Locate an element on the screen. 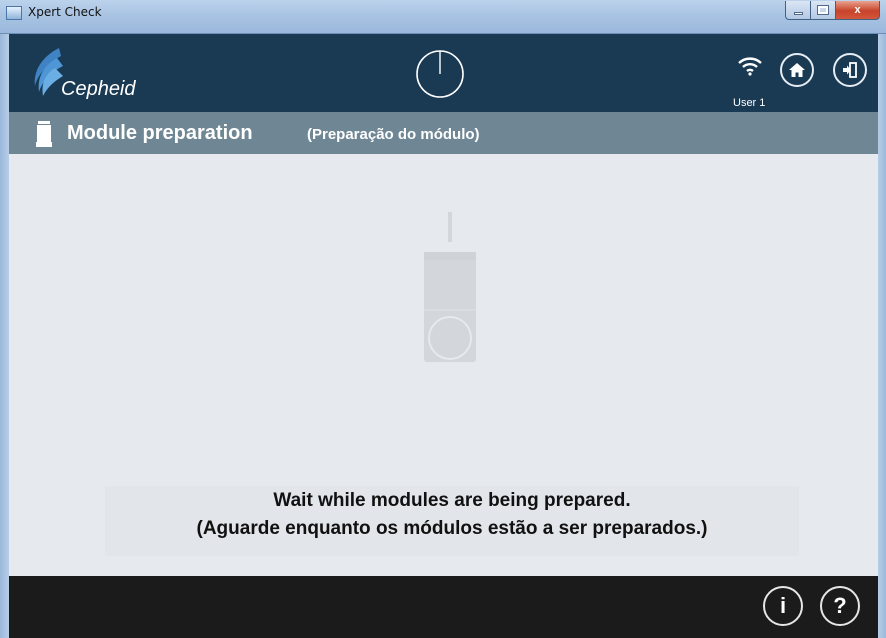 This screenshot has height=638, width=886. exit-icon is located at coordinates (850, 70).